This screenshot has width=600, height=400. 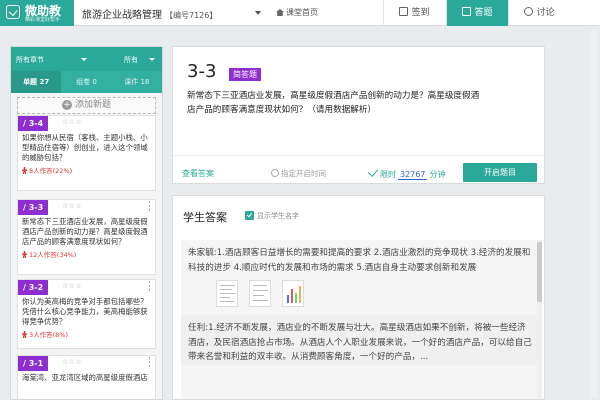 What do you see at coordinates (500, 172) in the screenshot?
I see `start-question-button: 开启题目` at bounding box center [500, 172].